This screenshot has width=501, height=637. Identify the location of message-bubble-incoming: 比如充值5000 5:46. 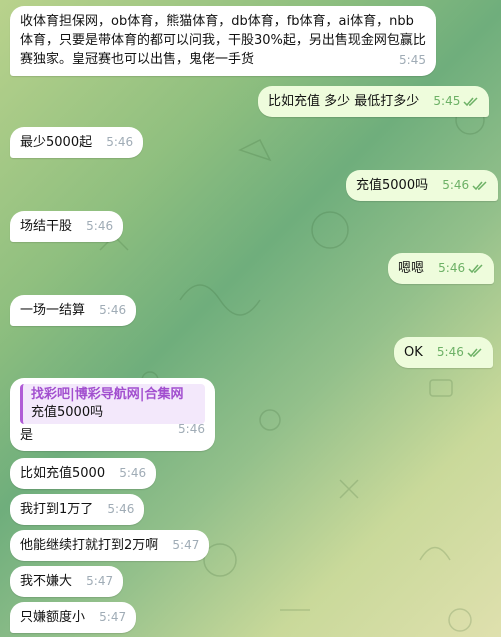
(83, 473).